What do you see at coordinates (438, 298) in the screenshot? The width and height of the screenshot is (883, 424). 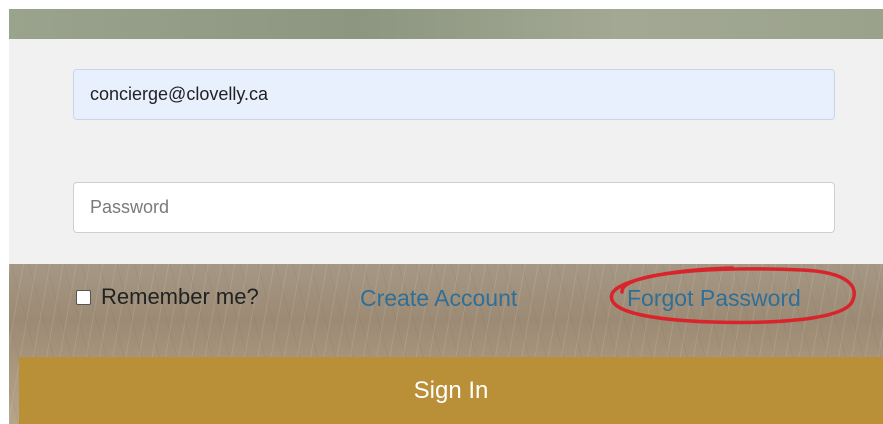 I see `create-account-link: Create Account` at bounding box center [438, 298].